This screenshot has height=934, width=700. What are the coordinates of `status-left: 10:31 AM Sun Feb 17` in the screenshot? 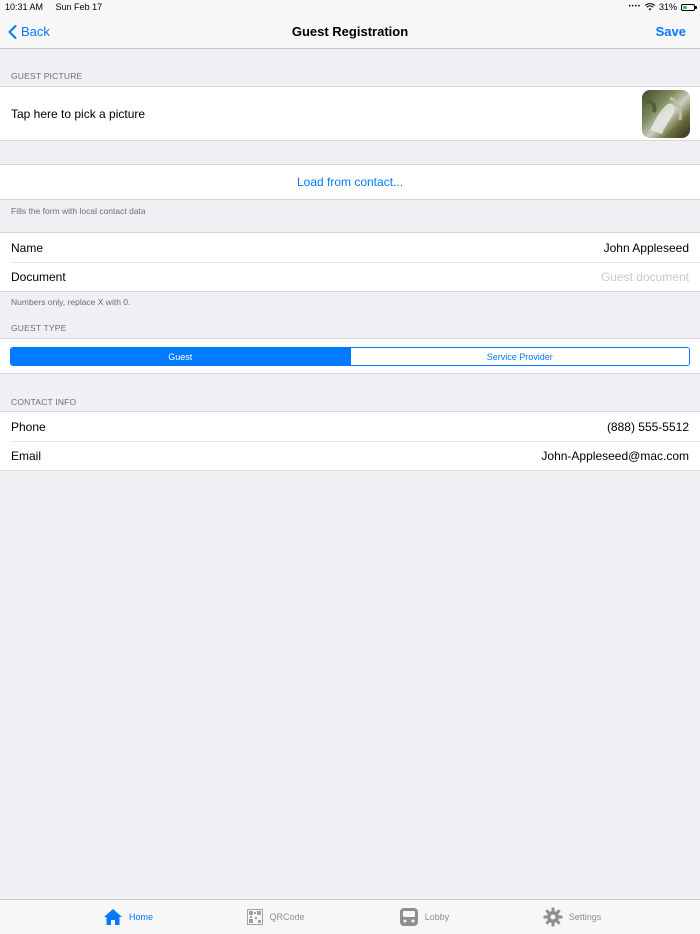 It's located at (58, 7).